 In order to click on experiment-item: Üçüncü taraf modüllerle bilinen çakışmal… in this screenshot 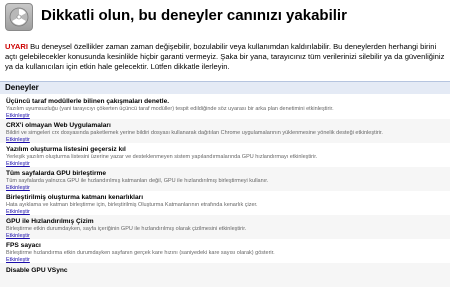, I will do `click(225, 107)`.